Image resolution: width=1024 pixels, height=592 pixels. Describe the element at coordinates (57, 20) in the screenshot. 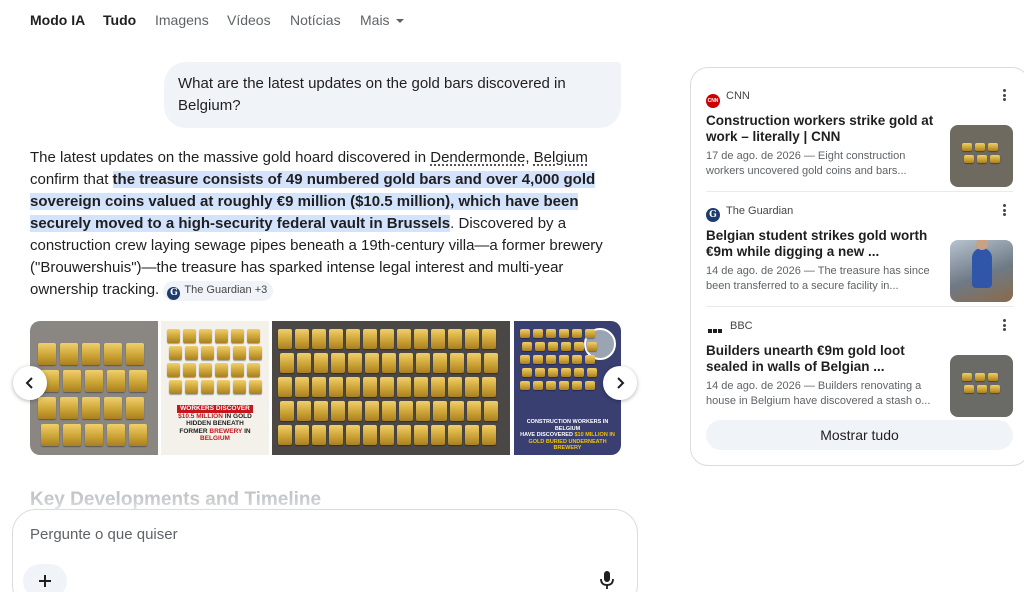

I see `tab-ai-mode: Modo IA` at that location.